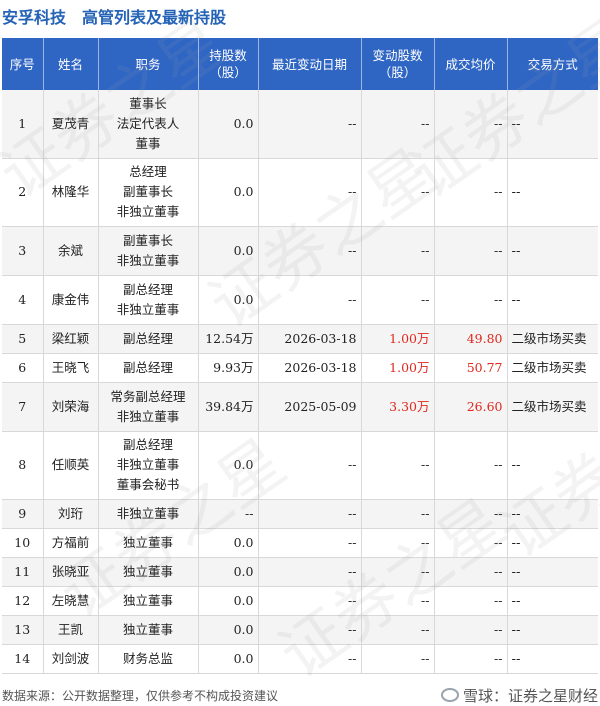 This screenshot has height=706, width=600. What do you see at coordinates (471, 64) in the screenshot?
I see `column-header: 成交均价` at bounding box center [471, 64].